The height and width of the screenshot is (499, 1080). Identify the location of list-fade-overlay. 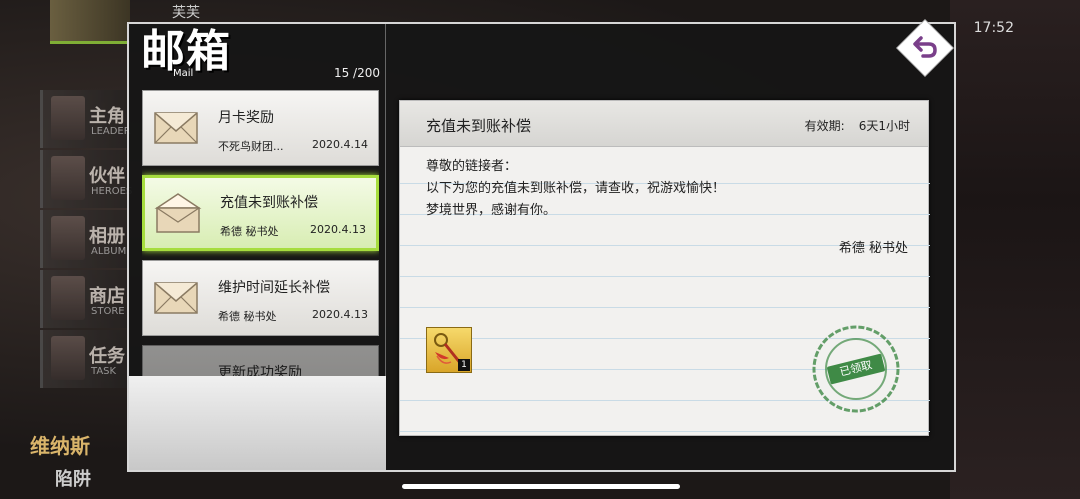
(257, 423).